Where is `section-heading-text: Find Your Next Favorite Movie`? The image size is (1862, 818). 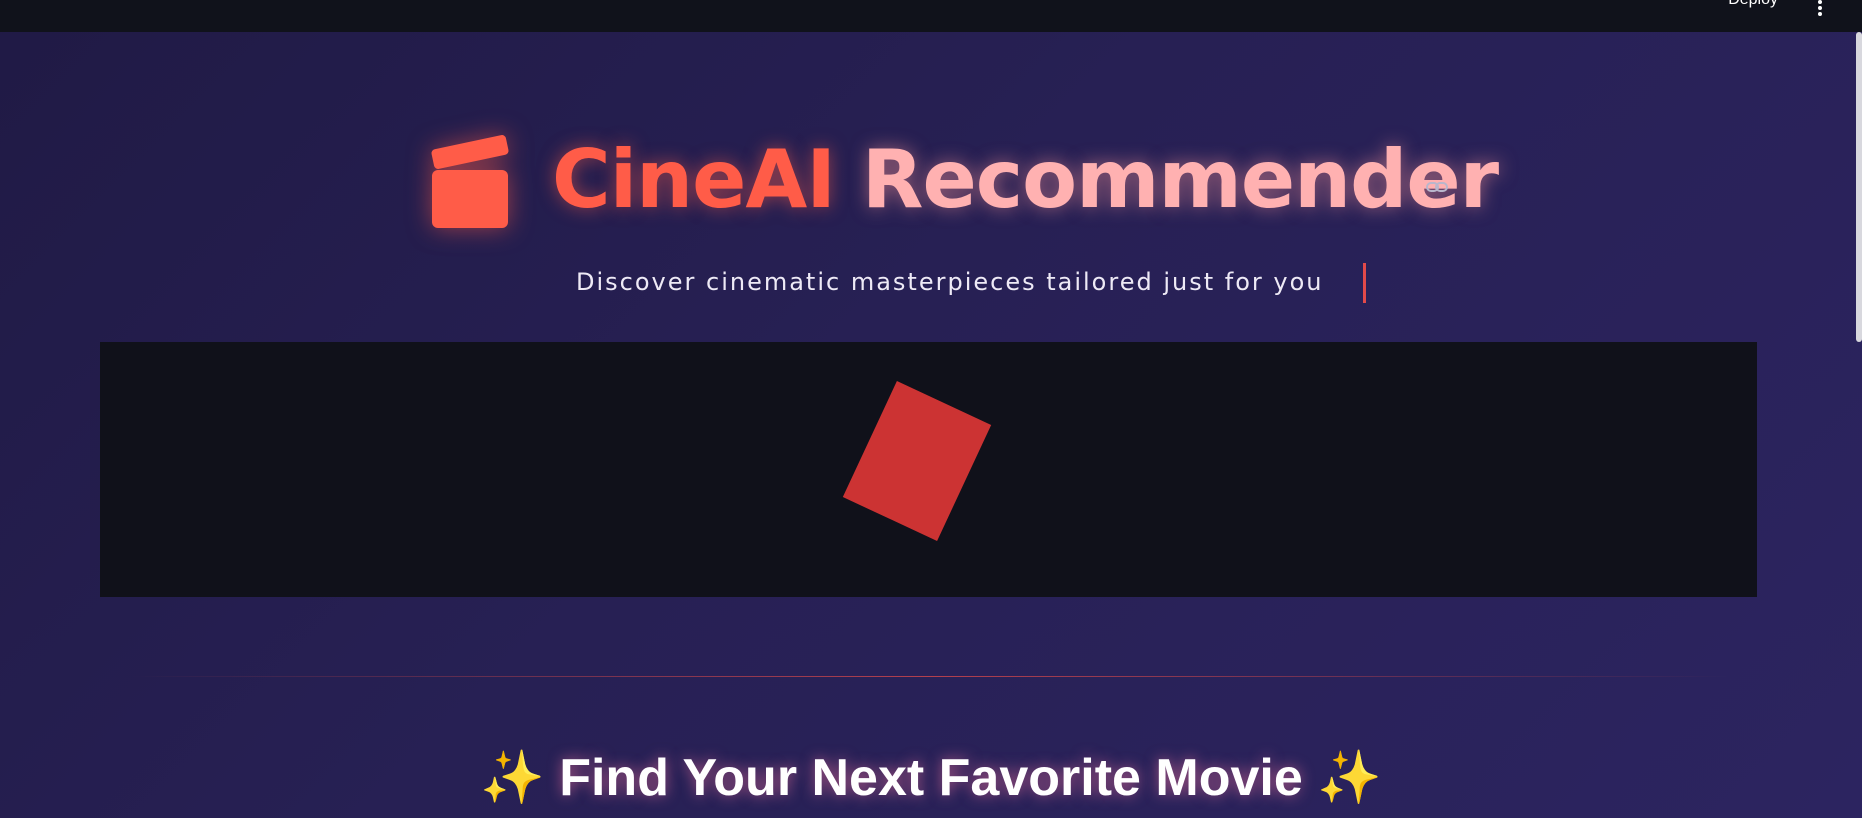 section-heading-text: Find Your Next Favorite Movie is located at coordinates (931, 778).